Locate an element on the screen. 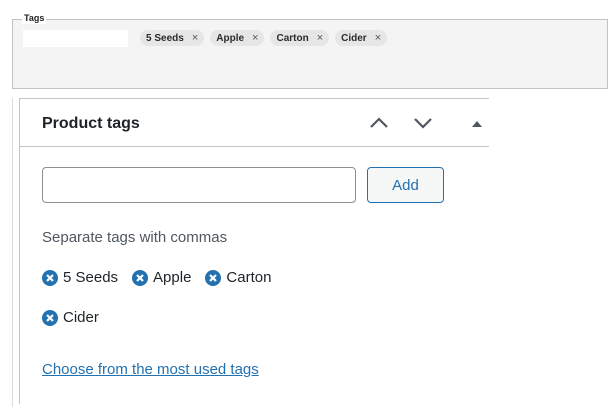 This screenshot has height=407, width=609. tags-legend: Tags is located at coordinates (34, 18).